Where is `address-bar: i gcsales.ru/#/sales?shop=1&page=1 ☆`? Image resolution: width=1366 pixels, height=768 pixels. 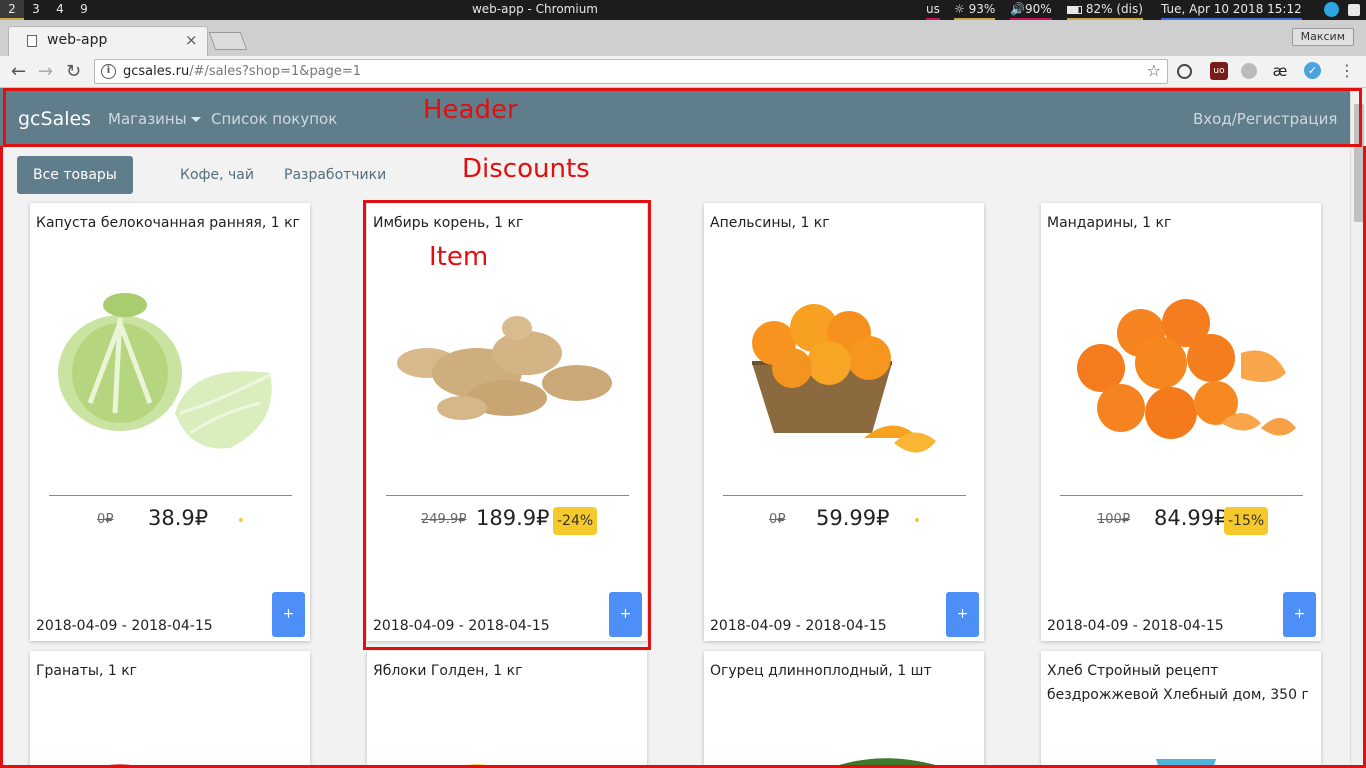
address-bar: i gcsales.ru/#/sales?shop=1&page=1 ☆ is located at coordinates (631, 71).